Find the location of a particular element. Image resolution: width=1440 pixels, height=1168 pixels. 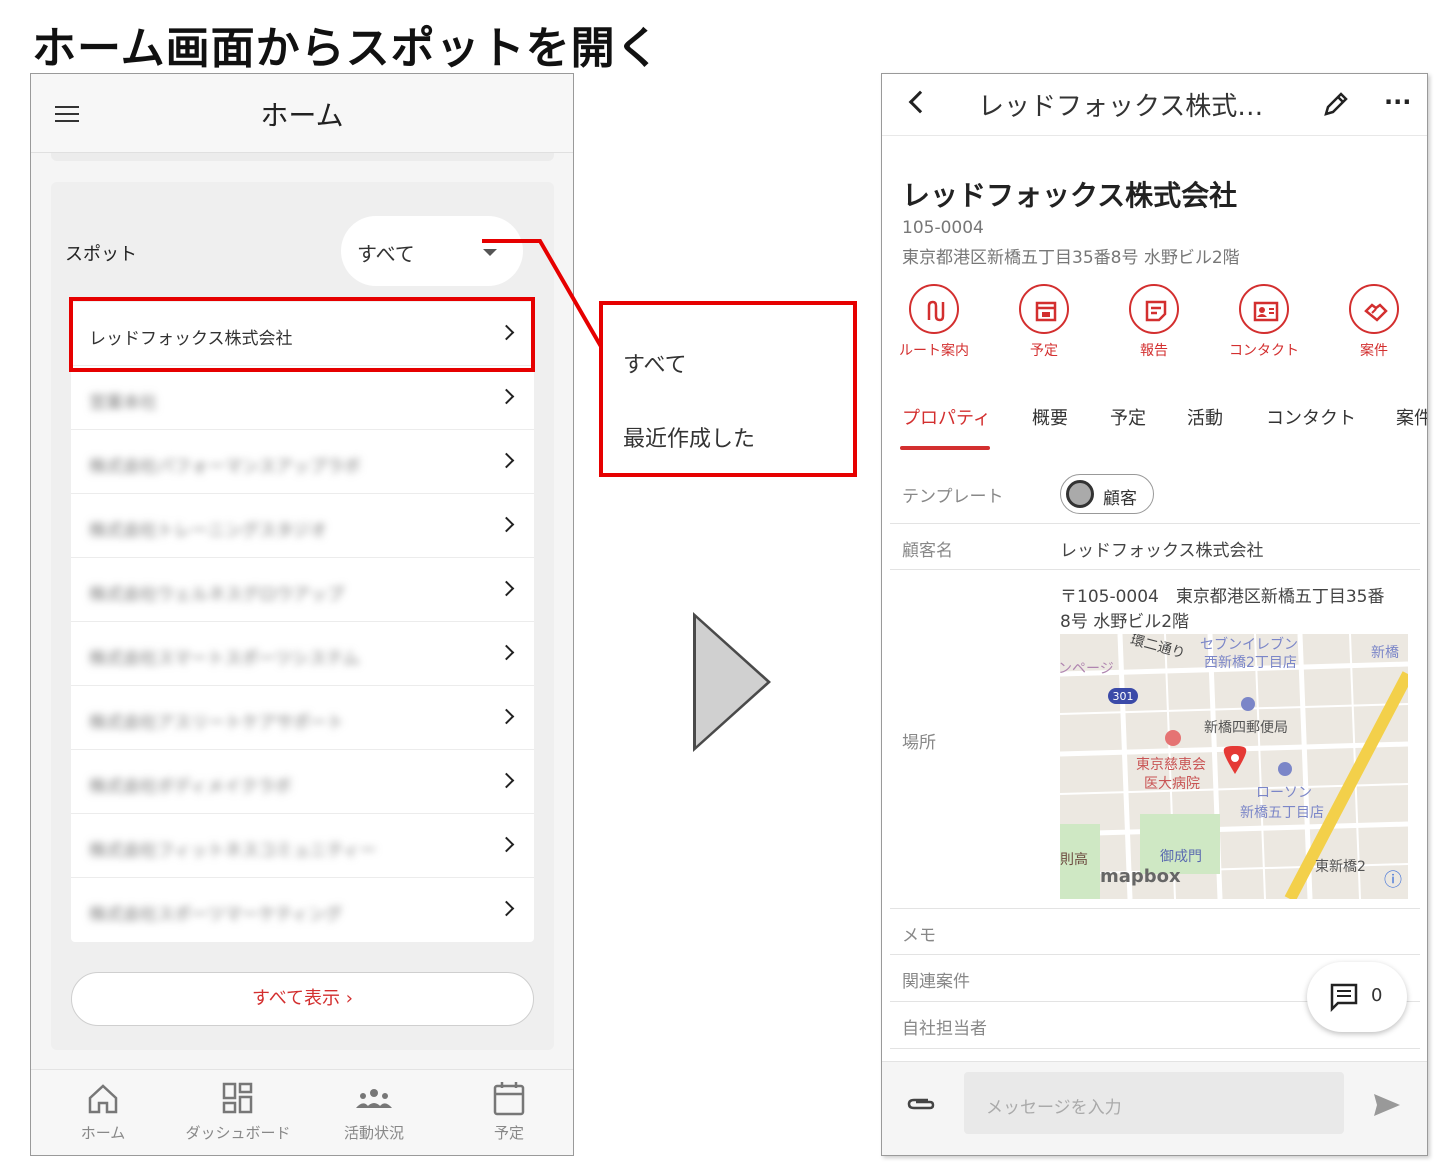

detail-header: レッドフォックス株式… ··· is located at coordinates (1154, 105).